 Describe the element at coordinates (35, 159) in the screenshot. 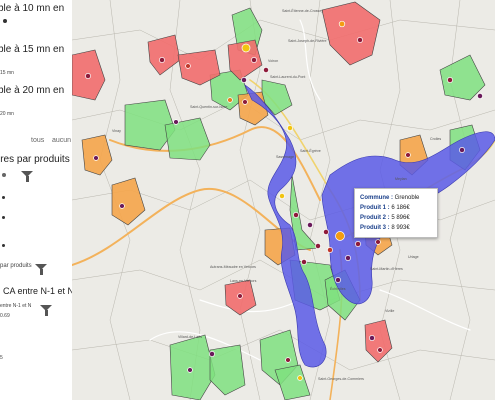

I see `products-section-title: ires par produits` at that location.